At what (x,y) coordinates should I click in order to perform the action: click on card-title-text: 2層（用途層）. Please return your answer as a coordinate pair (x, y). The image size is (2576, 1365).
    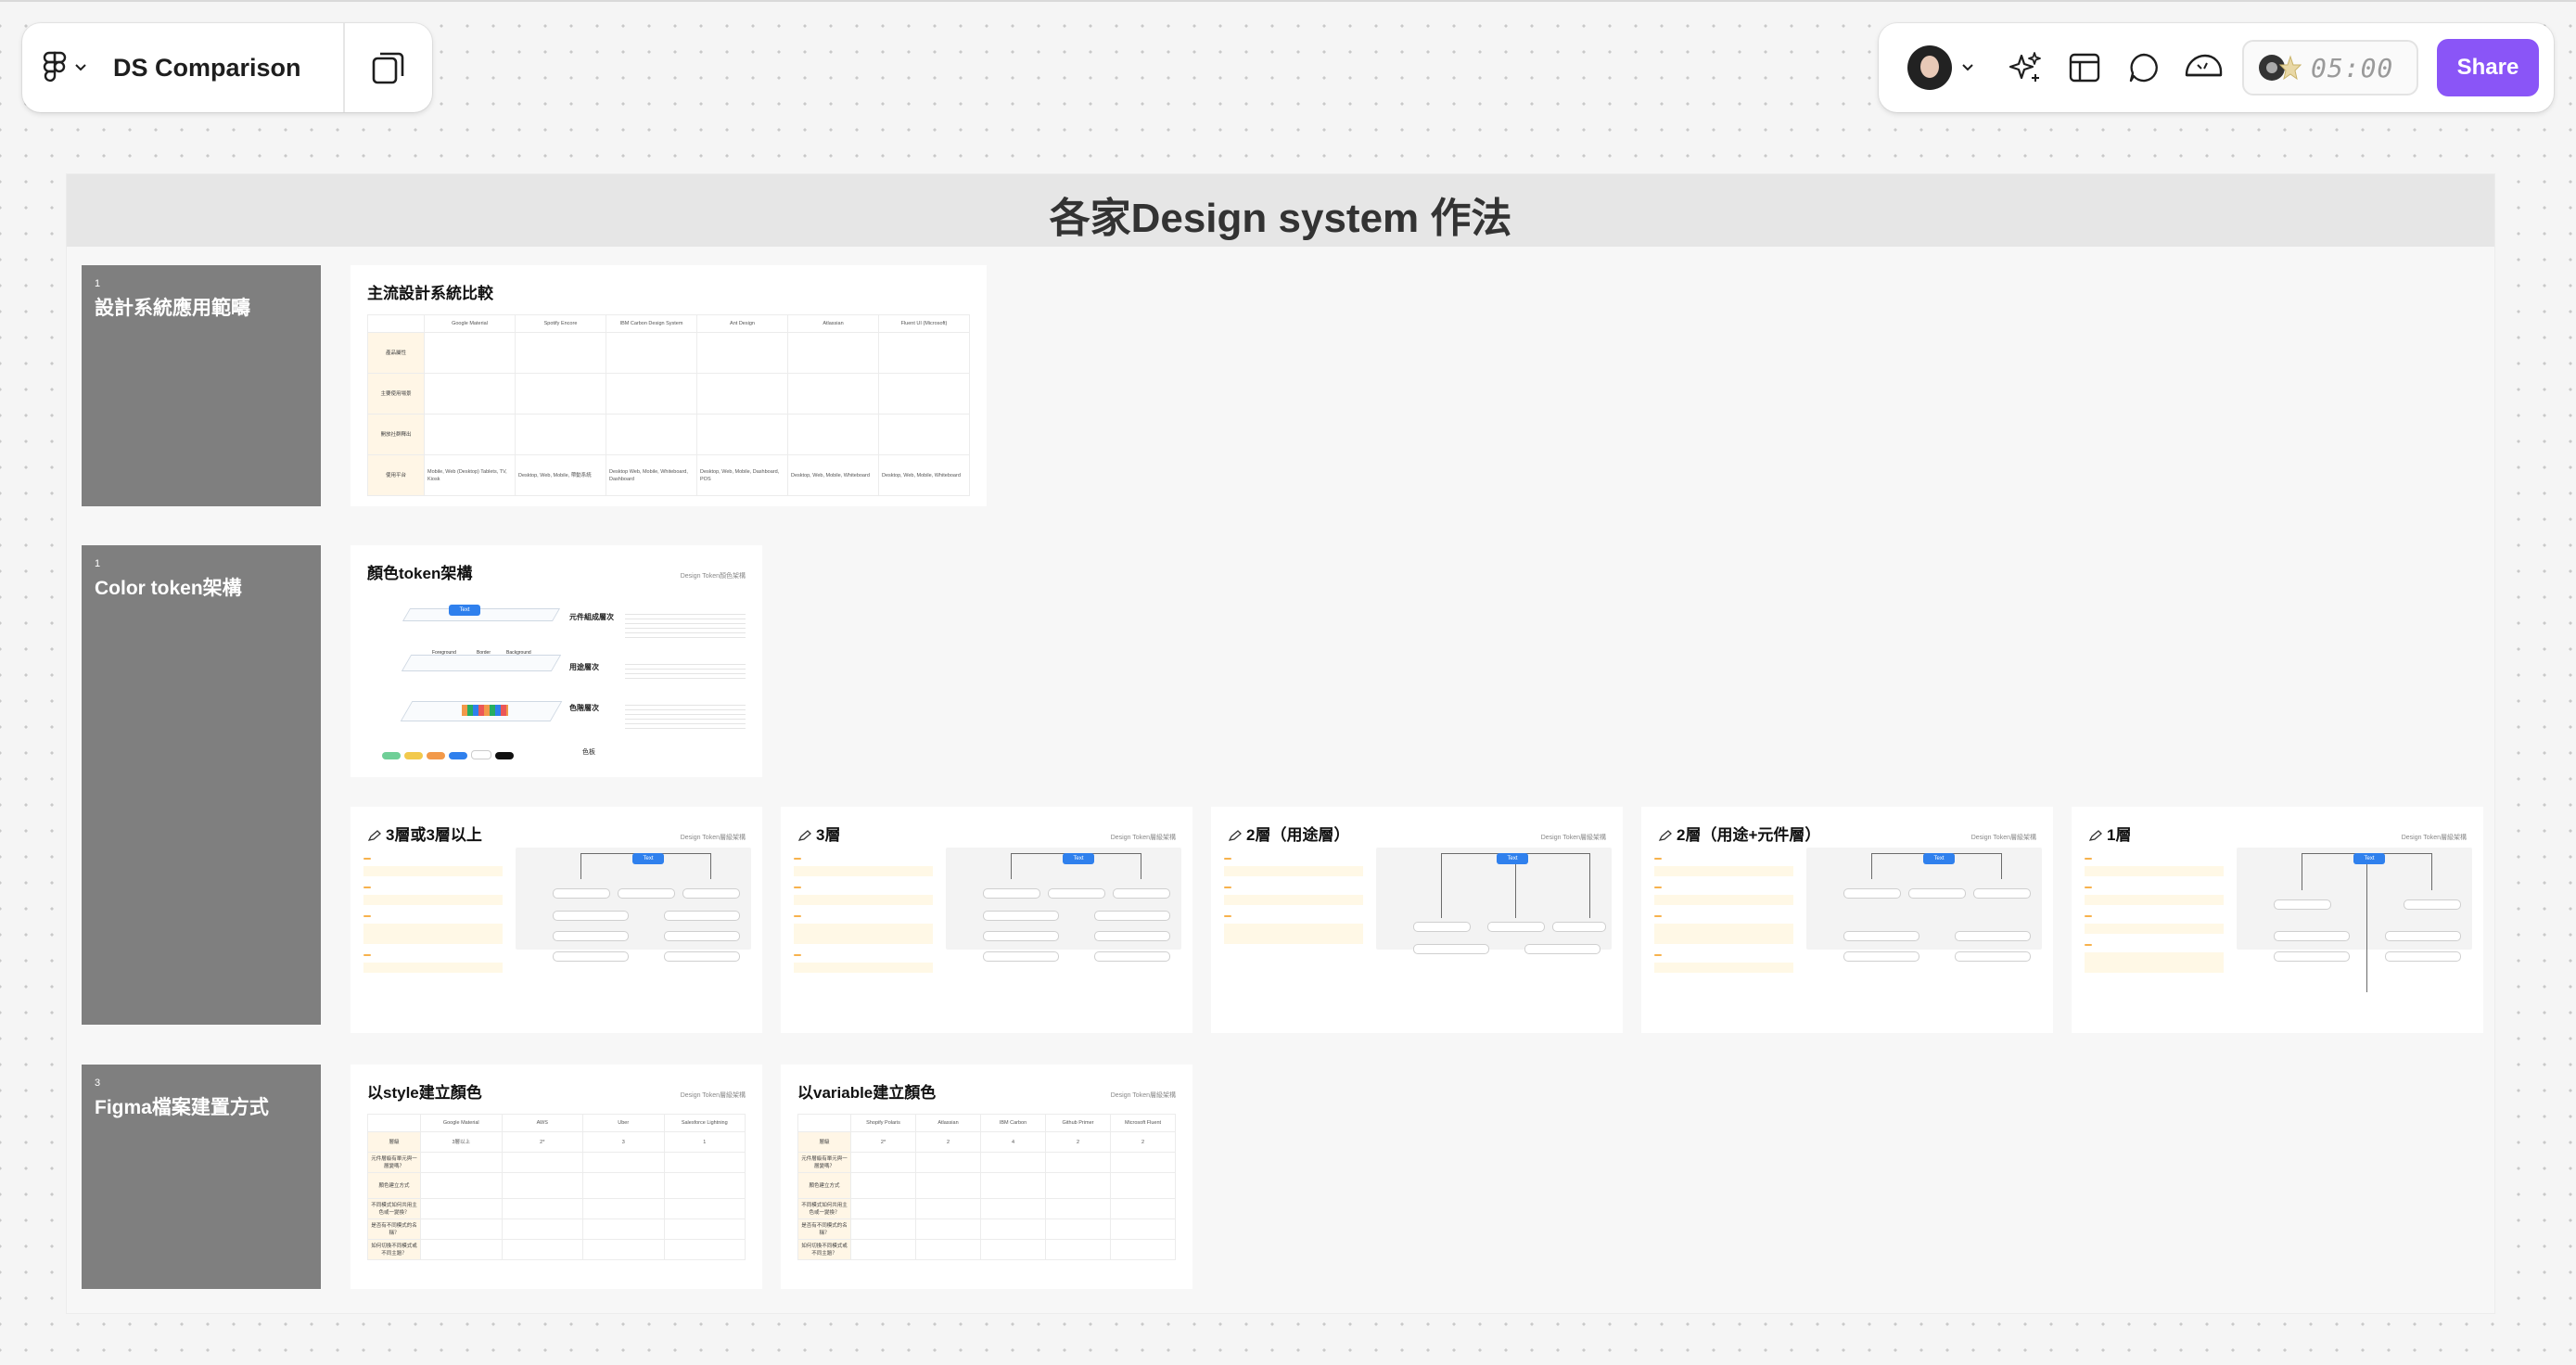
    Looking at the image, I should click on (1298, 835).